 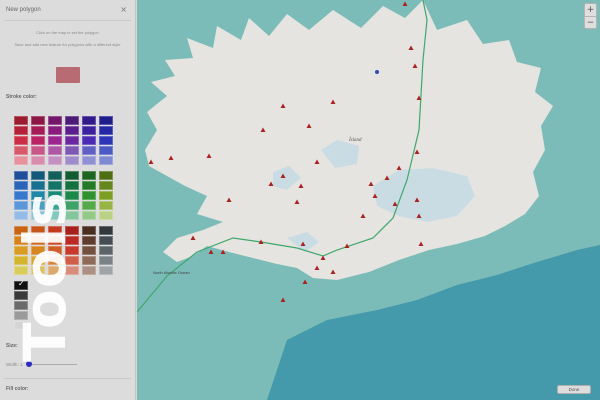 What do you see at coordinates (17, 389) in the screenshot?
I see `fill-color-label: Fill color:` at bounding box center [17, 389].